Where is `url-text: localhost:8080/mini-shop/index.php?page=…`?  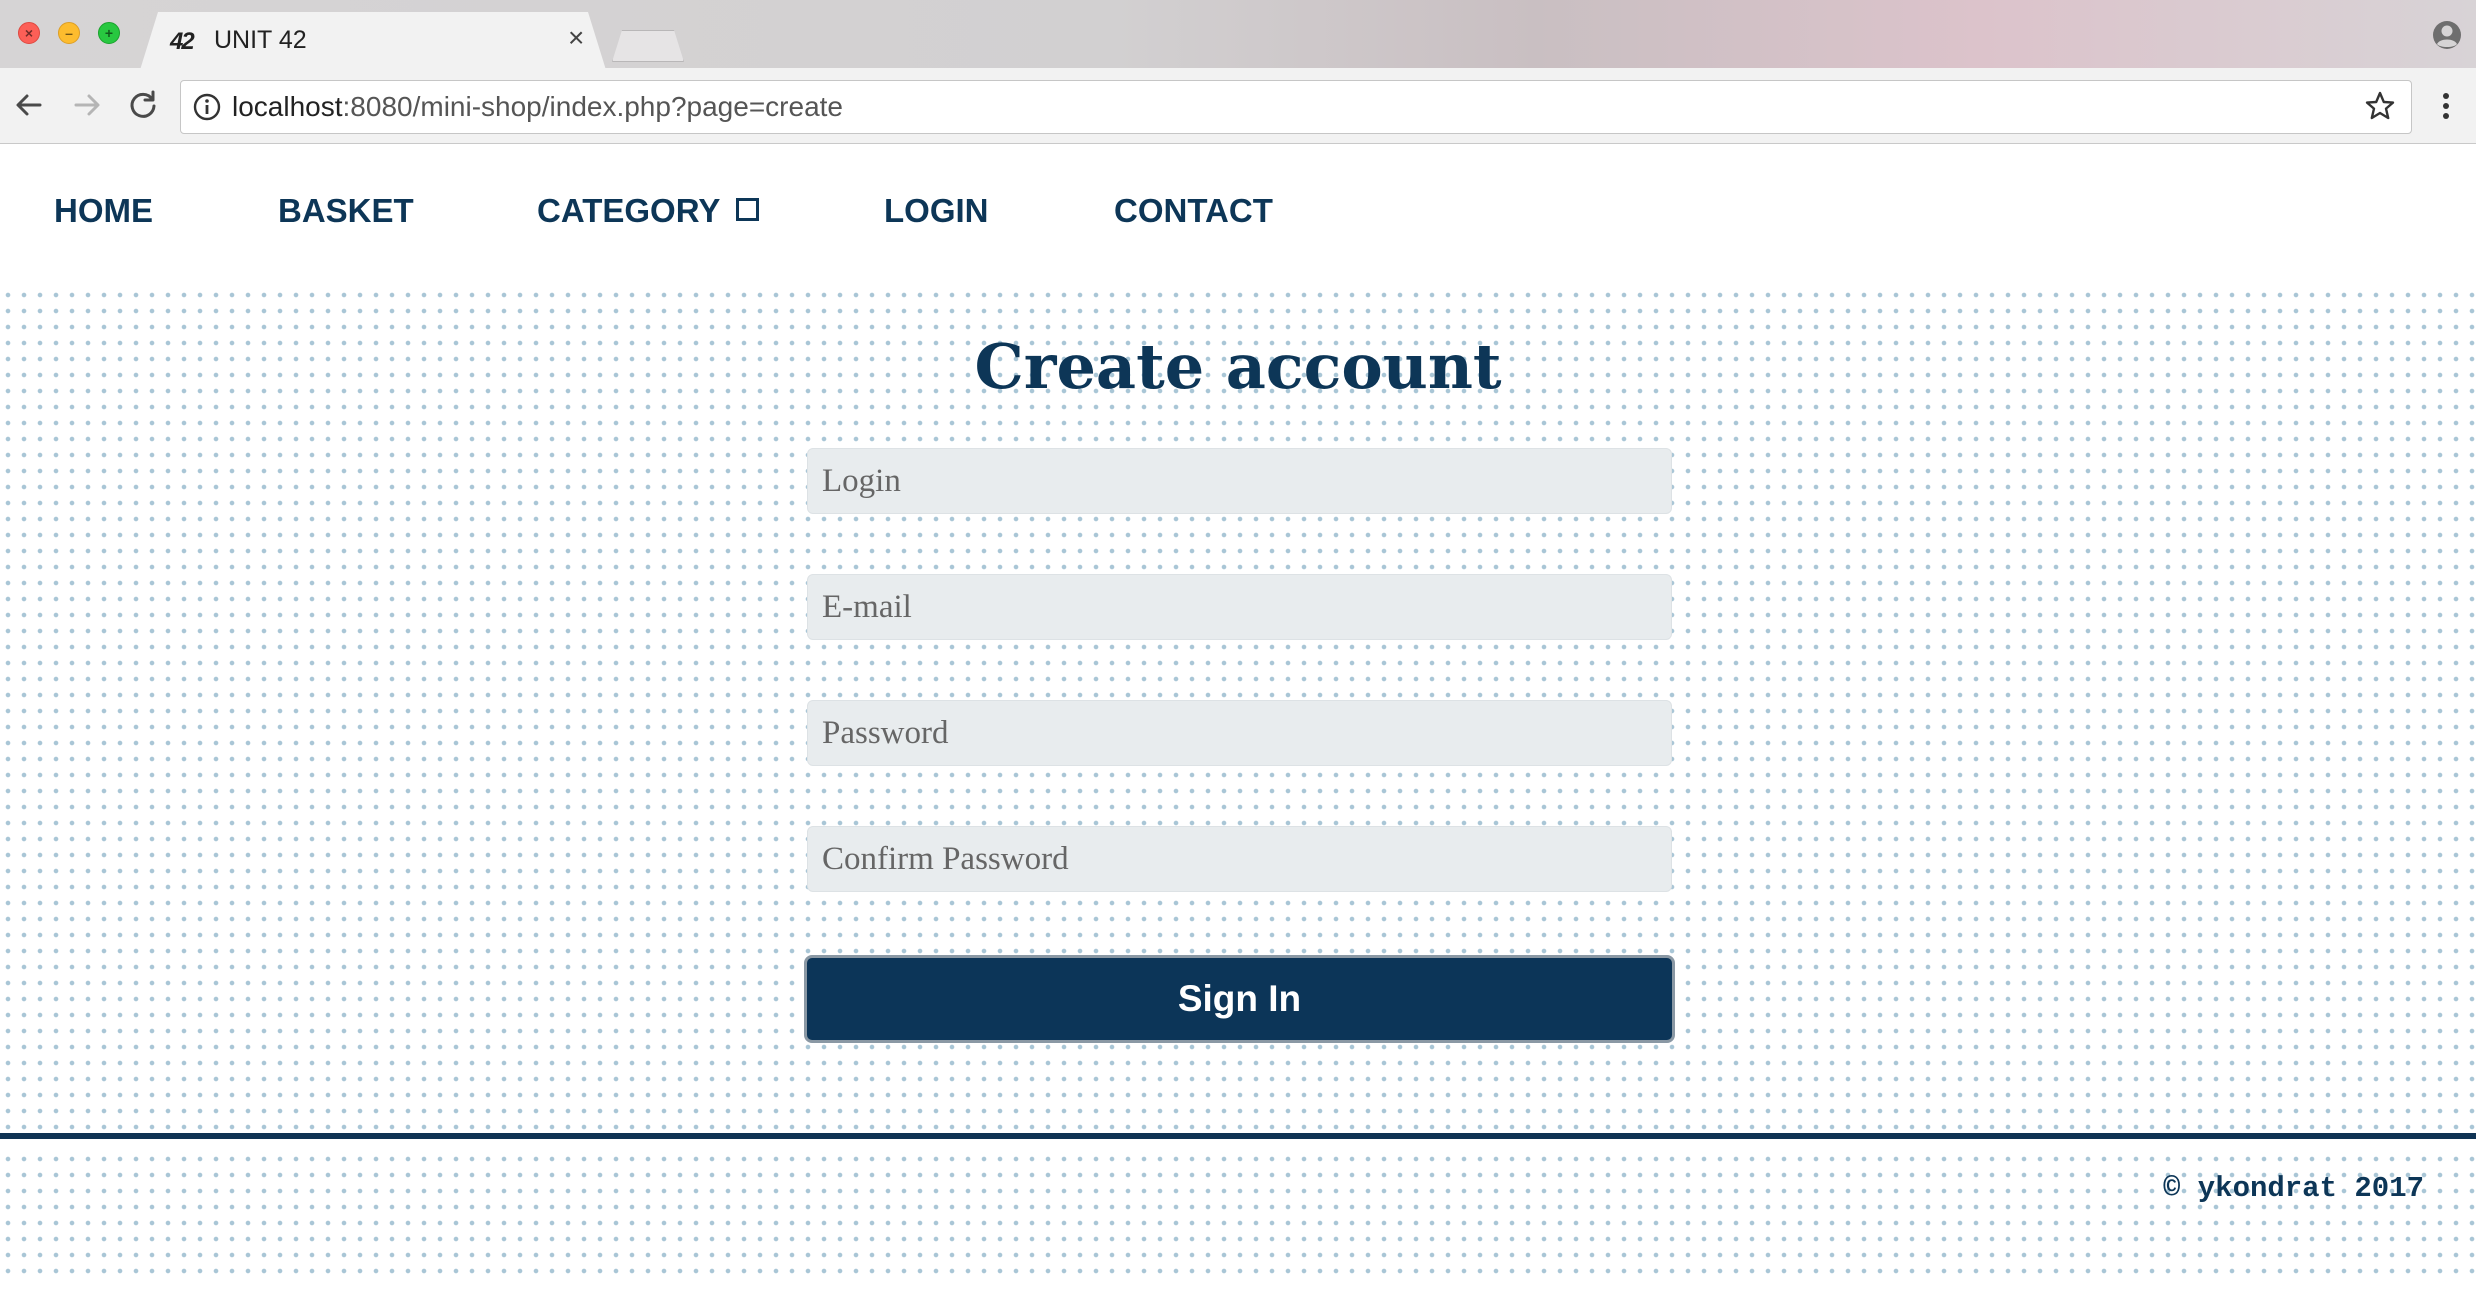 url-text: localhost:8080/mini-shop/index.php?page=… is located at coordinates (537, 107).